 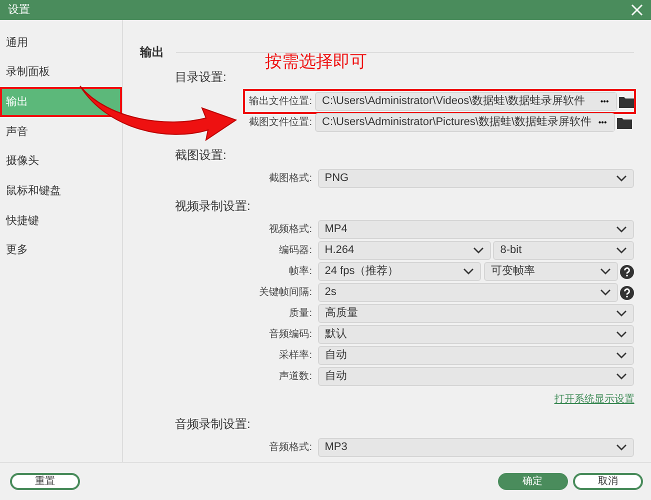 I want to click on sidebar-item: 快捷键, so click(x=61, y=221).